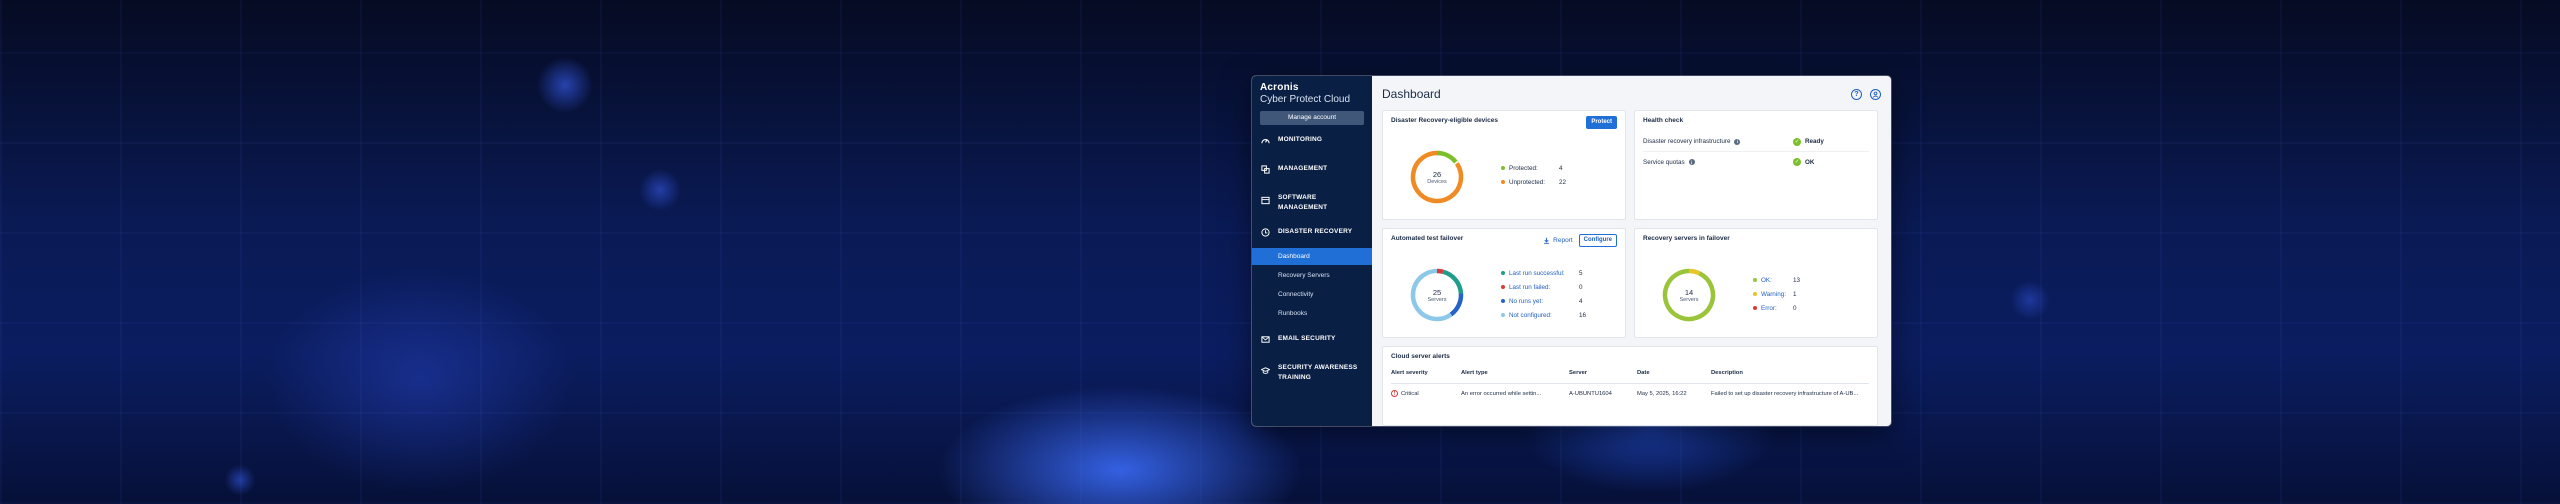 This screenshot has width=2560, height=504. I want to click on legend-row: Not configured: 16, so click(1543, 315).